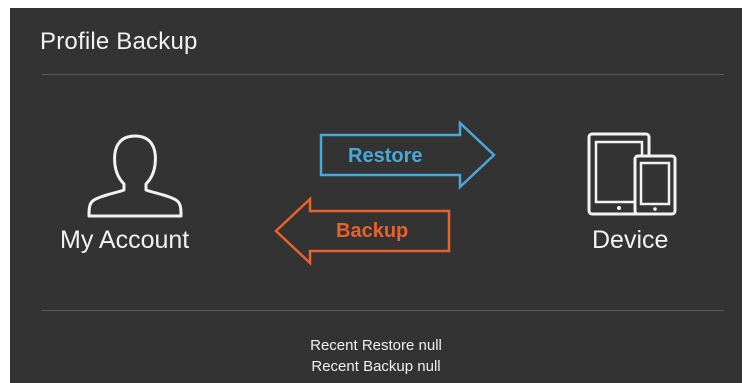  Describe the element at coordinates (125, 240) in the screenshot. I see `my-account-label: My Account` at that location.